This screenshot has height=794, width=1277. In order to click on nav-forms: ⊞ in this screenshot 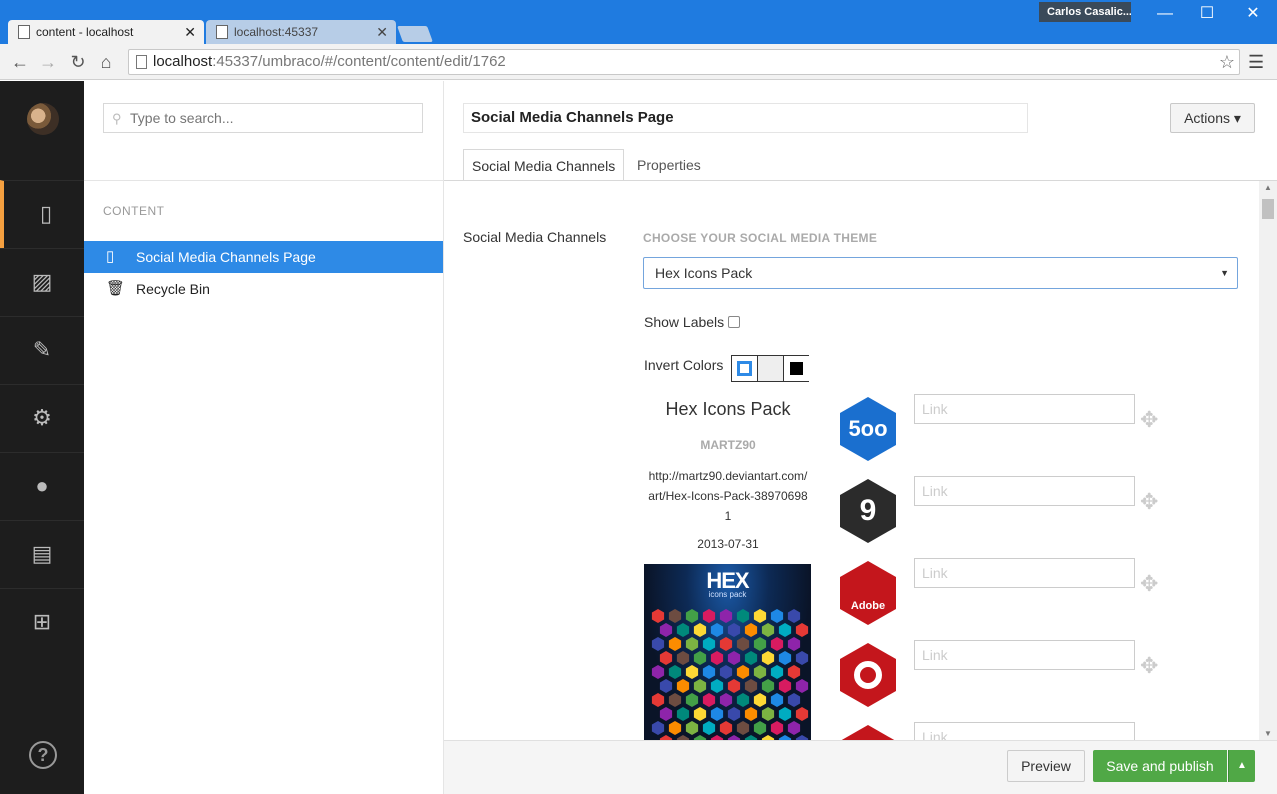, I will do `click(42, 622)`.